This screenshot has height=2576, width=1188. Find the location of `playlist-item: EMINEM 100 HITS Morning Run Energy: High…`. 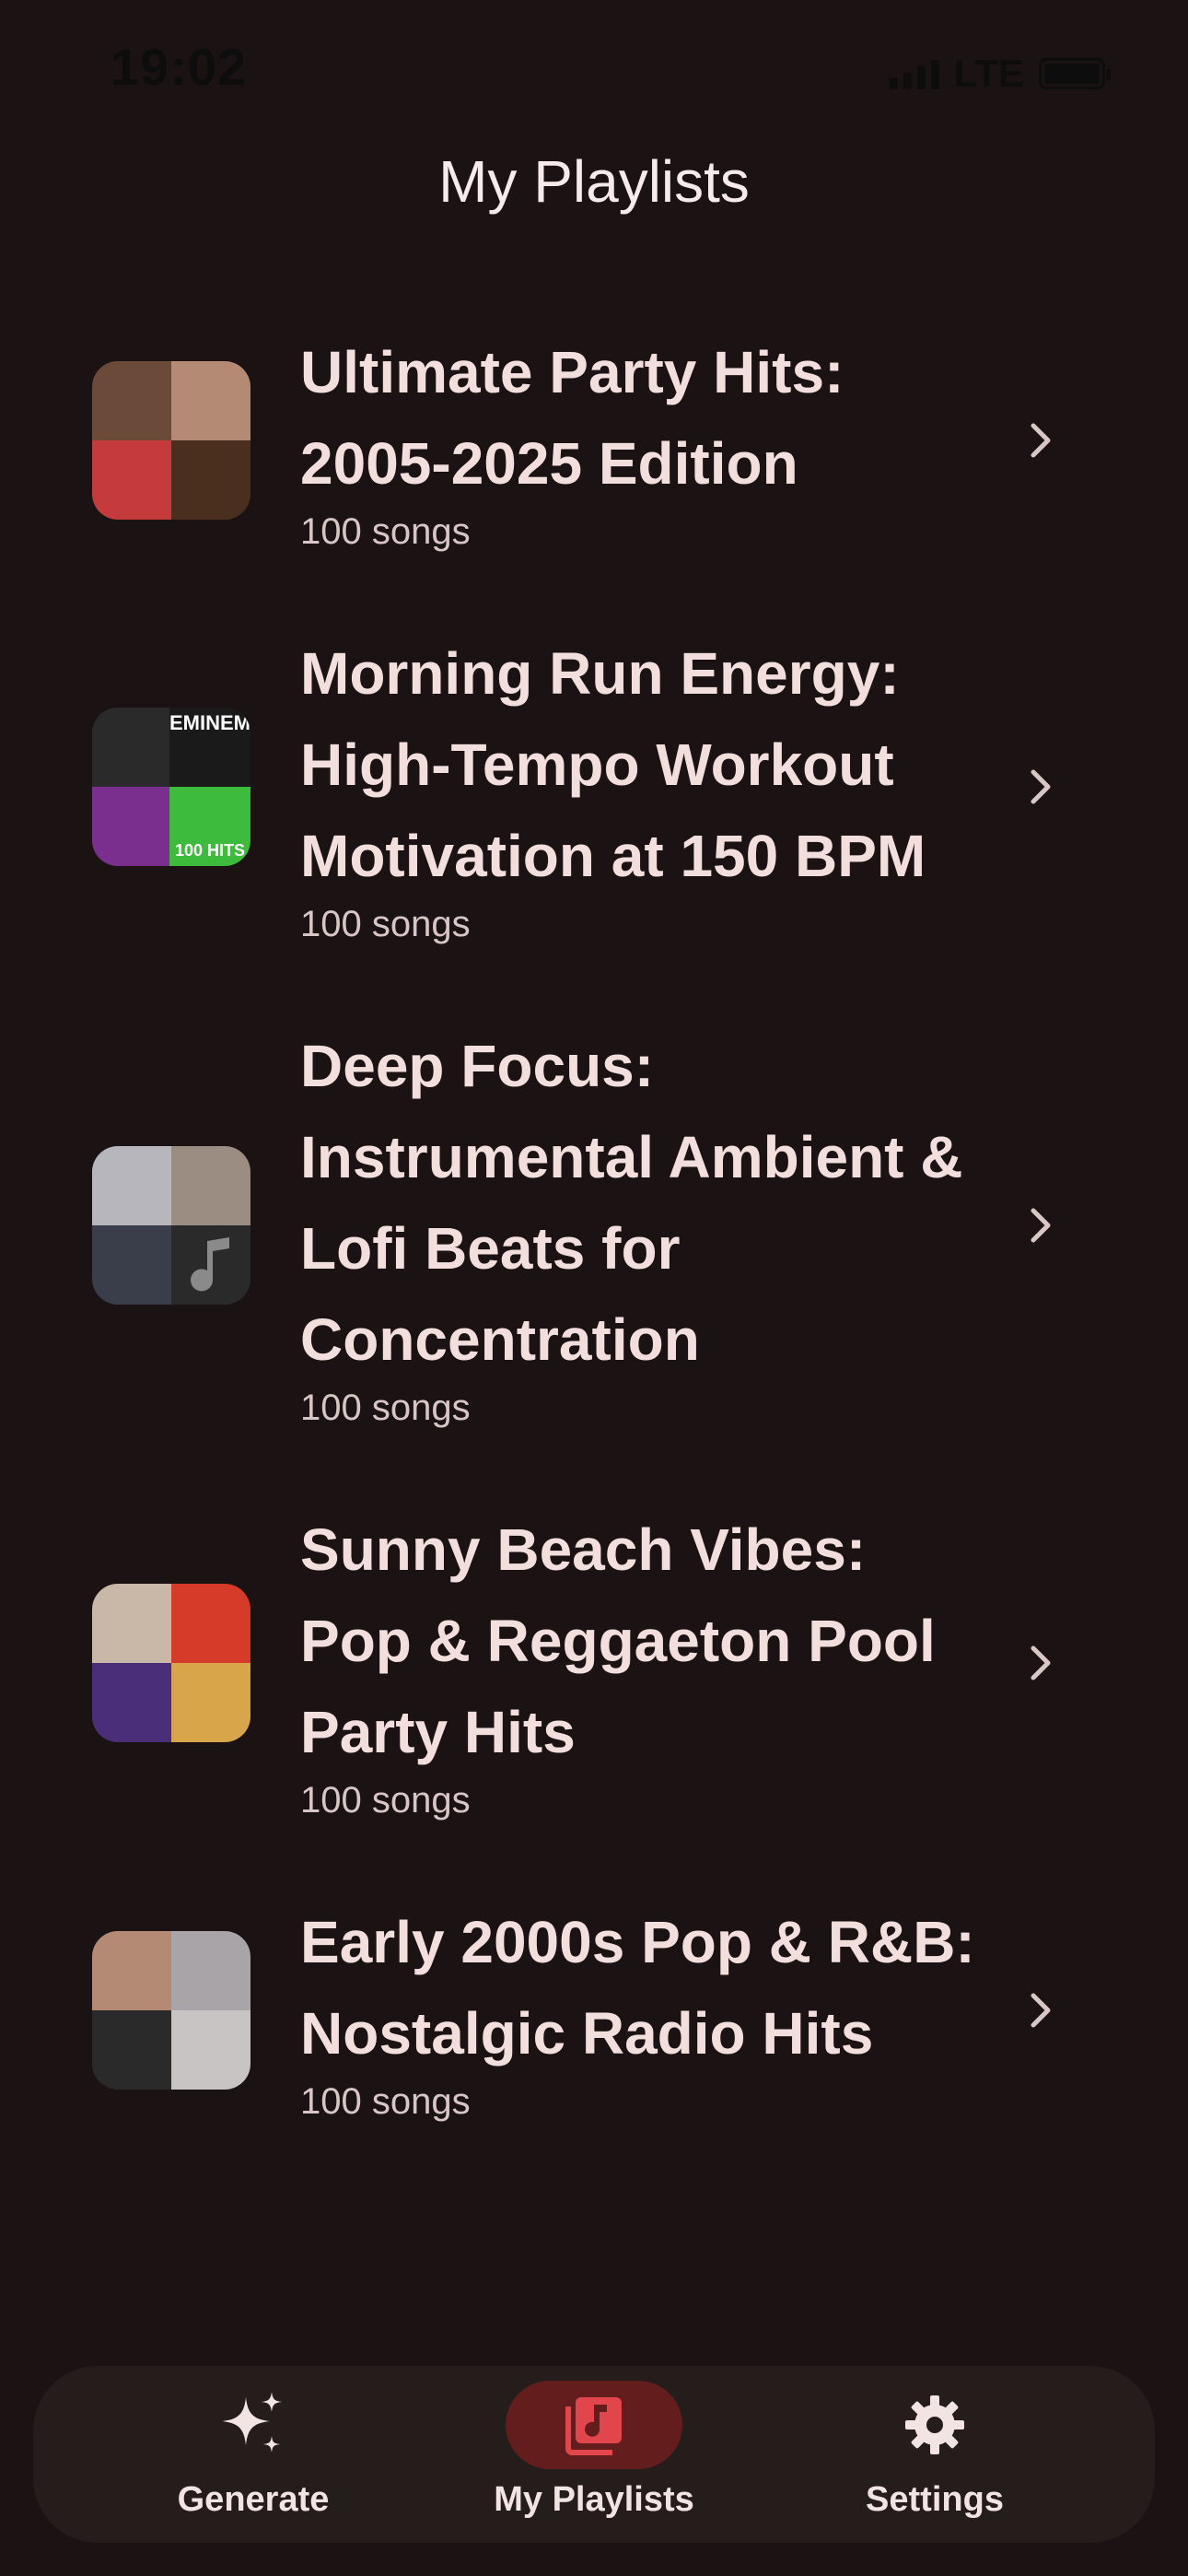

playlist-item: EMINEM 100 HITS Morning Run Energy: High… is located at coordinates (594, 786).